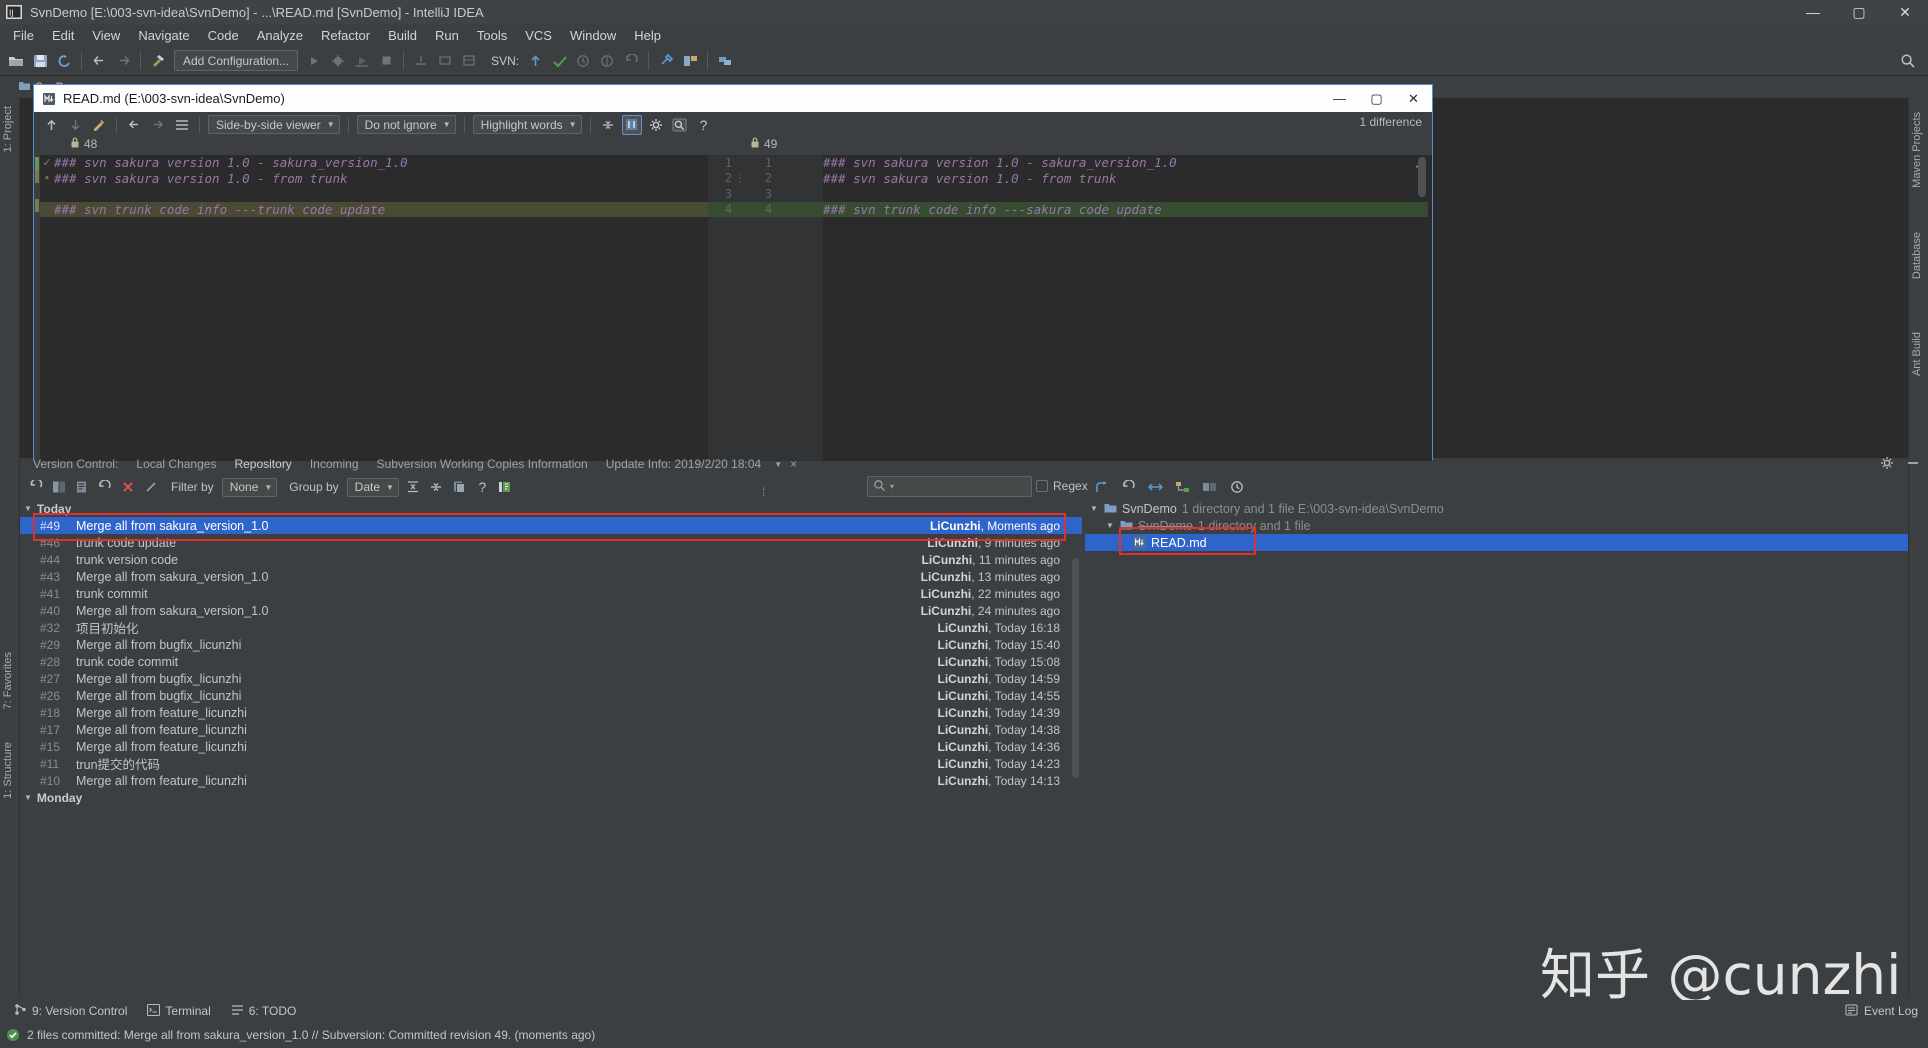  Describe the element at coordinates (274, 124) in the screenshot. I see `viewer-mode-dropdown: Side-by-side viewer ▼` at that location.